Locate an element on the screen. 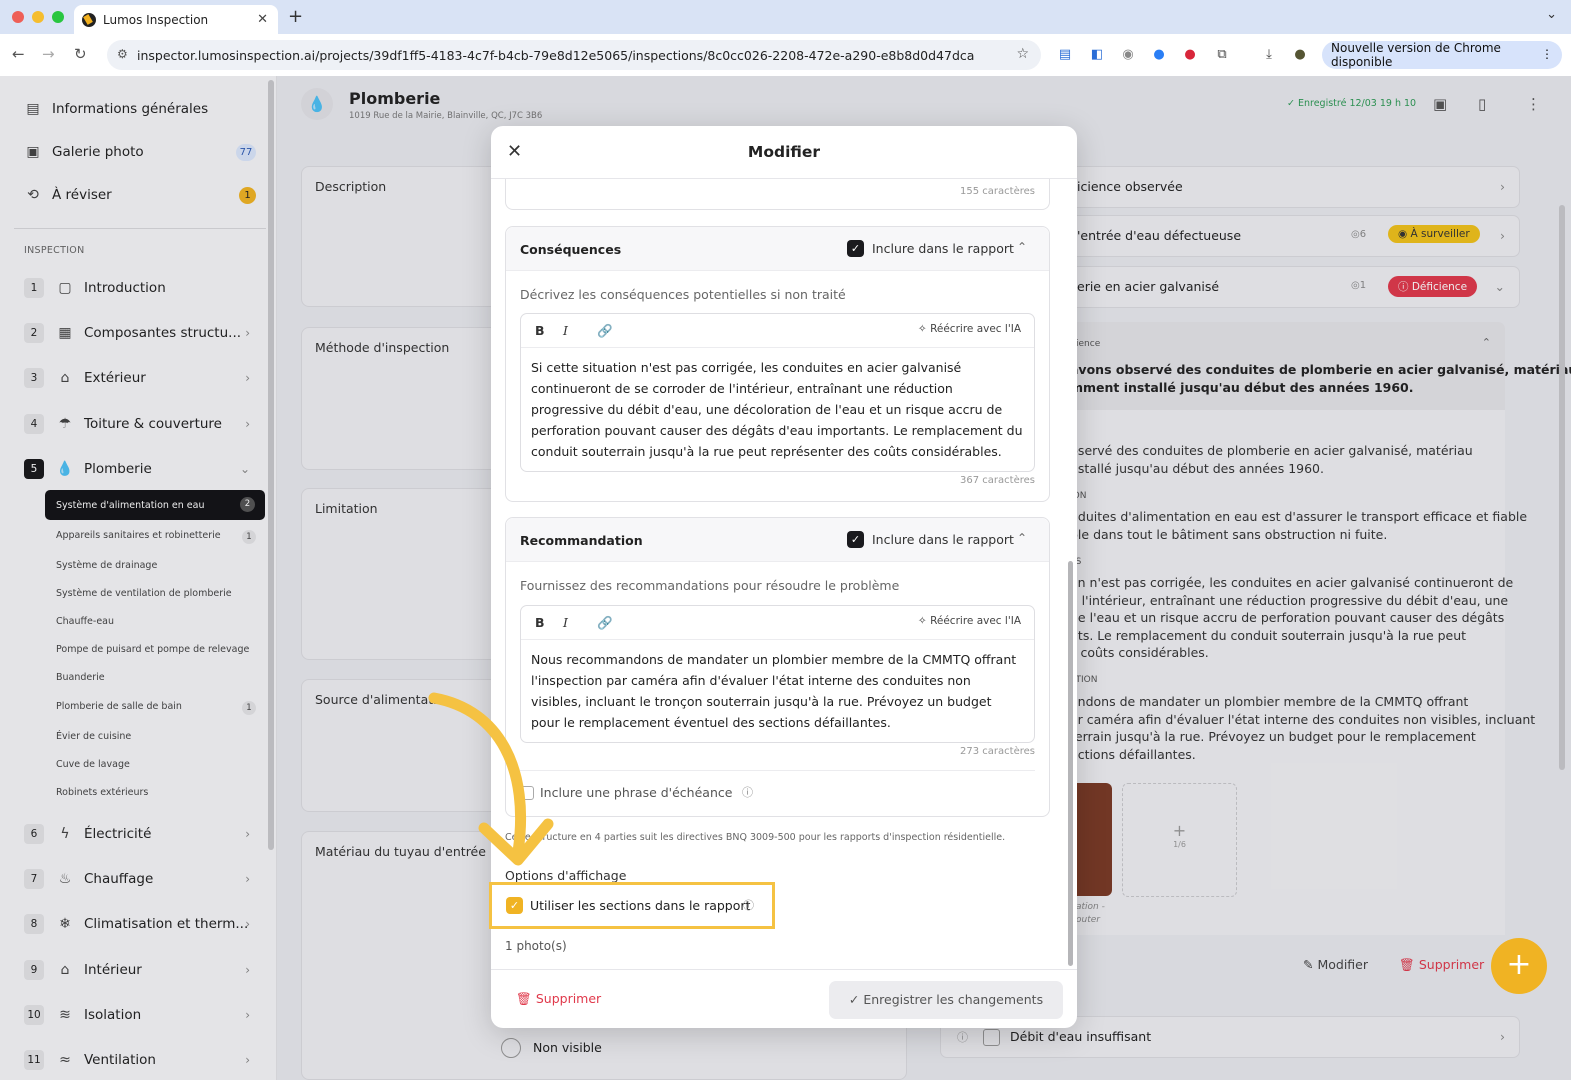 This screenshot has width=1571, height=1080. char-count: 273 caractères is located at coordinates (997, 751).